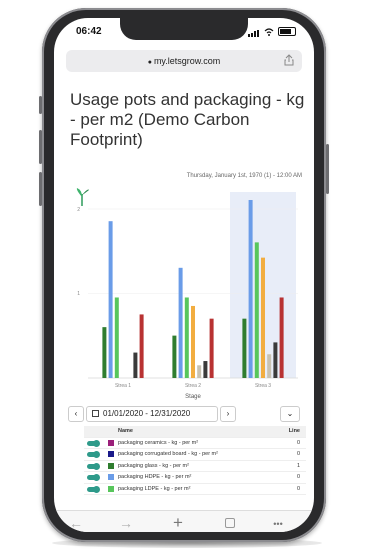 Image resolution: width=372 pixels, height=552 pixels. What do you see at coordinates (40, 189) in the screenshot?
I see `volume-down-button` at bounding box center [40, 189].